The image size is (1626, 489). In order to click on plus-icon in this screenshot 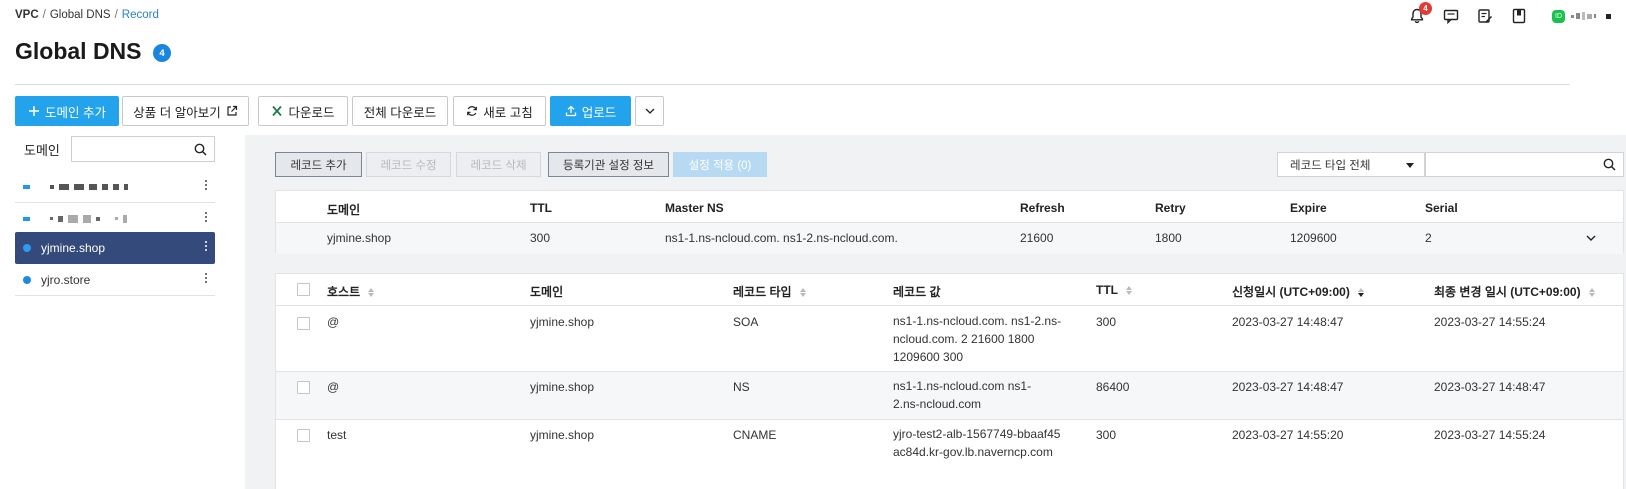, I will do `click(34, 111)`.